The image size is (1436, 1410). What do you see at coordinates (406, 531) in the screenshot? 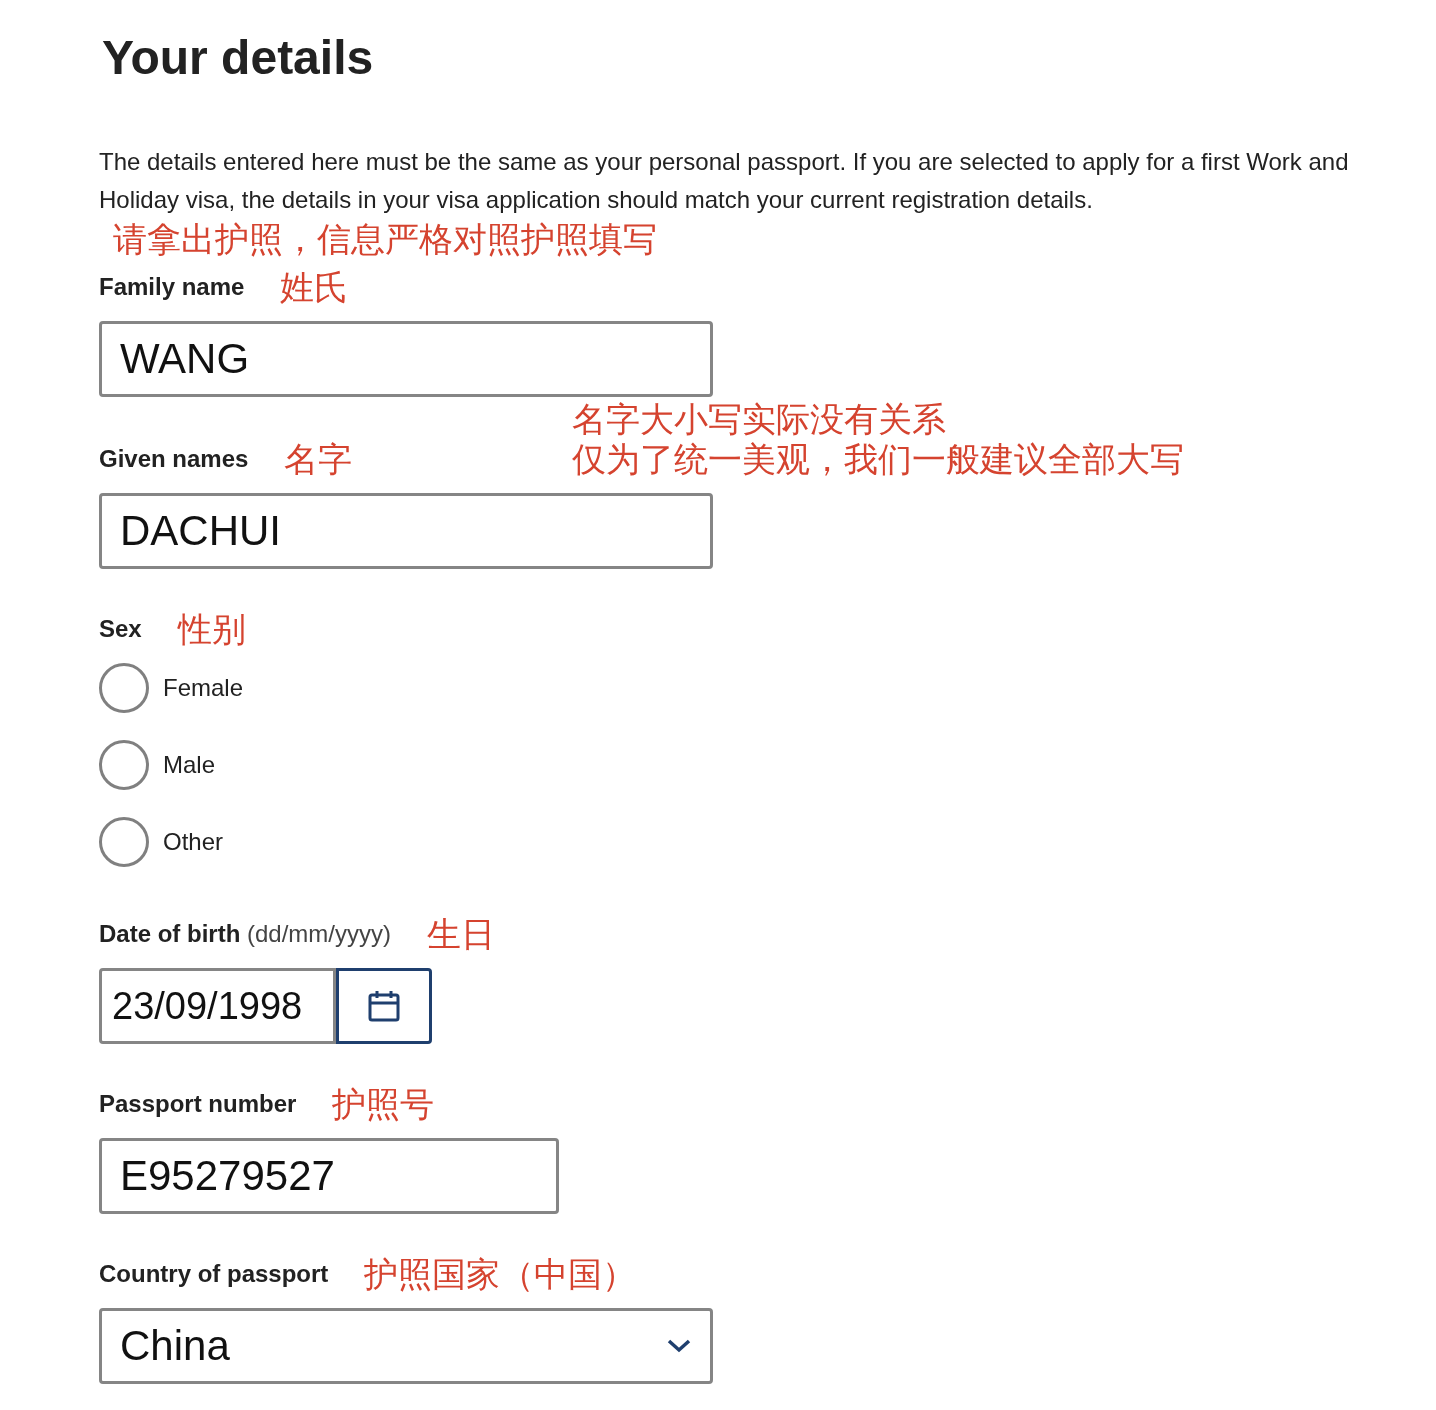
I see `input-field: DACHUI` at bounding box center [406, 531].